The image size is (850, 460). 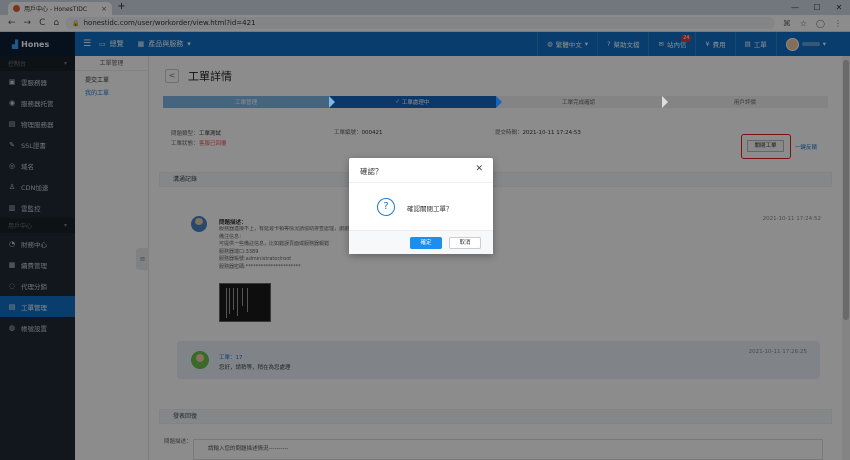 What do you see at coordinates (430, 209) in the screenshot?
I see `dialog-message: 確認關閉工單？` at bounding box center [430, 209].